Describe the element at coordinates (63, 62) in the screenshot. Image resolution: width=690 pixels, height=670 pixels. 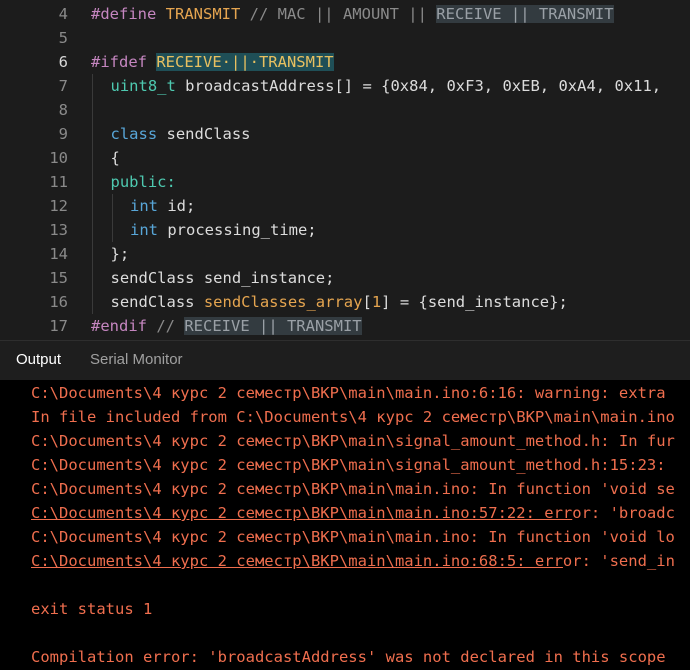
I see `line-number: 6` at that location.